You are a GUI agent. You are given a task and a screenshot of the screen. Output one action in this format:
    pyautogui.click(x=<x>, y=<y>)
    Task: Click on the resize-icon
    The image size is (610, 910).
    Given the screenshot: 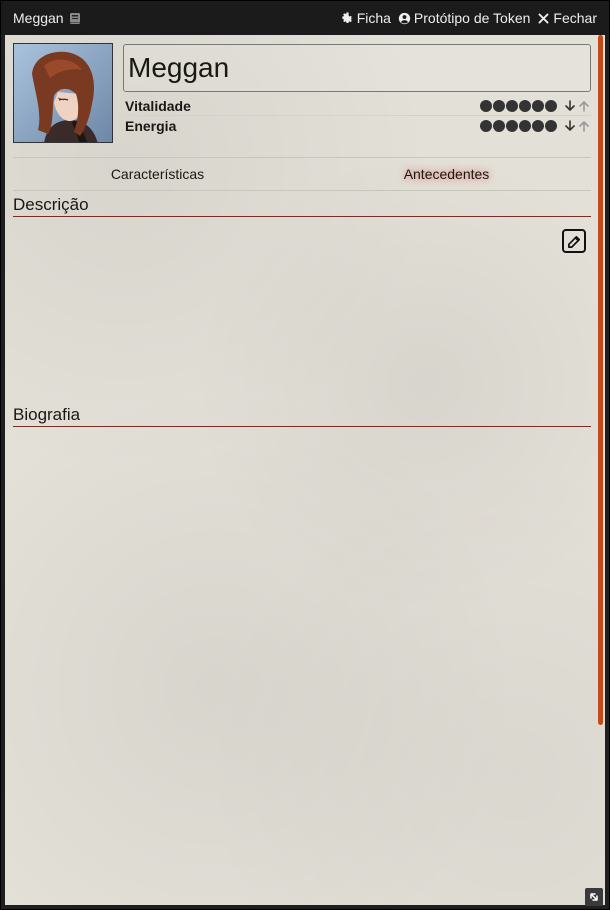 What is the action you would take?
    pyautogui.click(x=594, y=897)
    